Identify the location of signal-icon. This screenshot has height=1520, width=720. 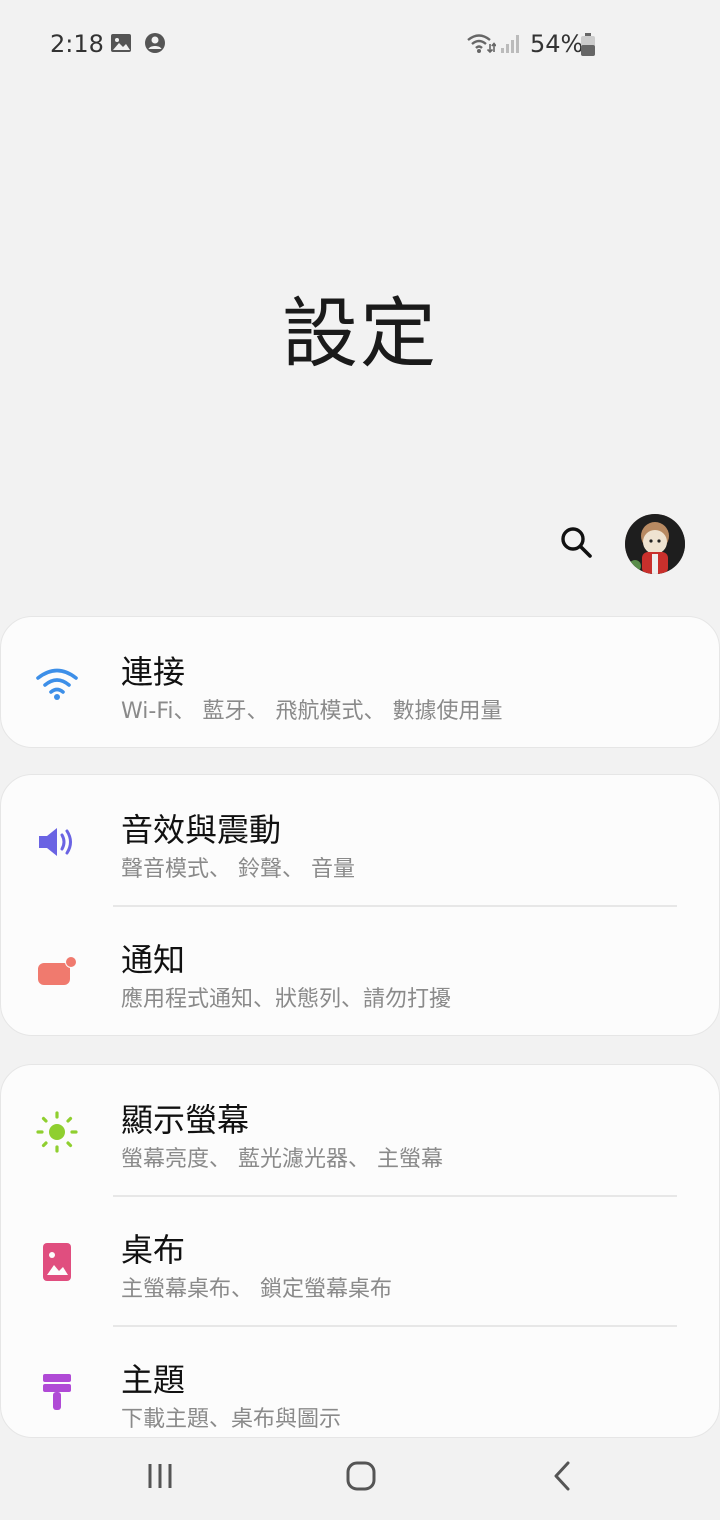
(511, 46).